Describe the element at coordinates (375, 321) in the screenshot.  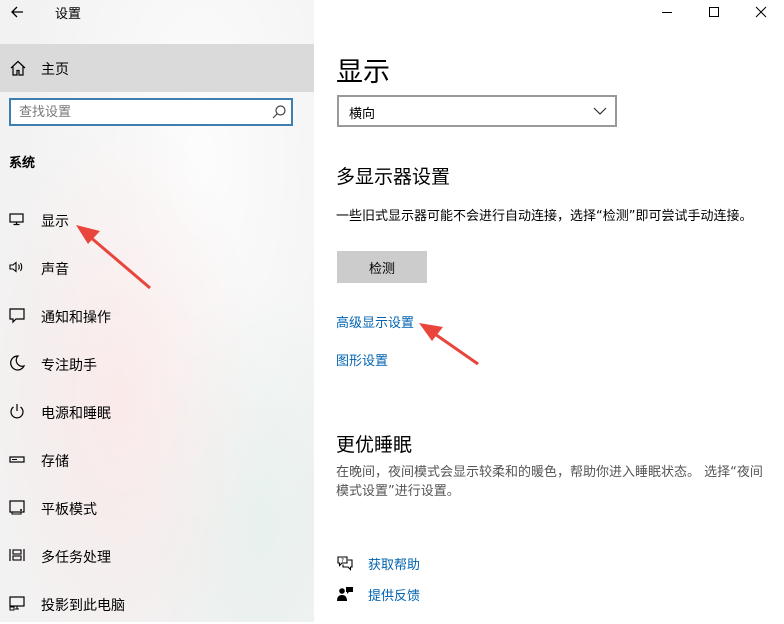
I see `advanced-display-settings-link: 高级显示设置` at that location.